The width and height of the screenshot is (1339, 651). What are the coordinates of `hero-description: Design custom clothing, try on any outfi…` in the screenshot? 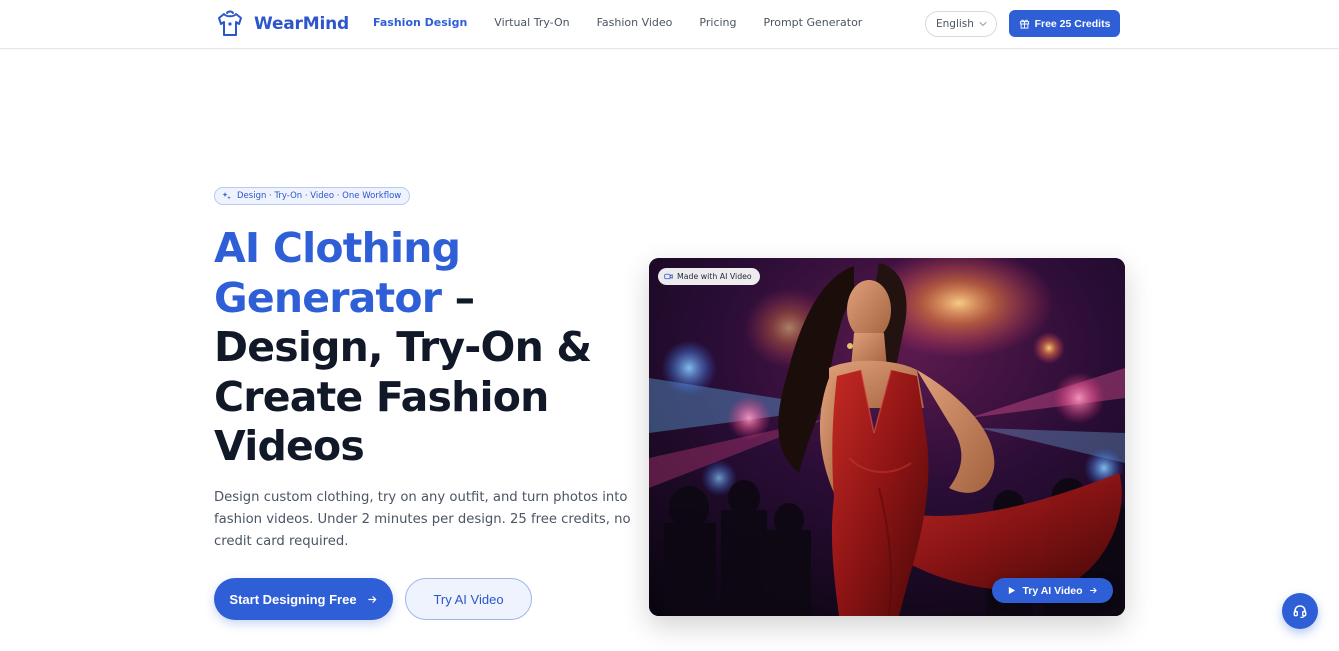 It's located at (422, 519).